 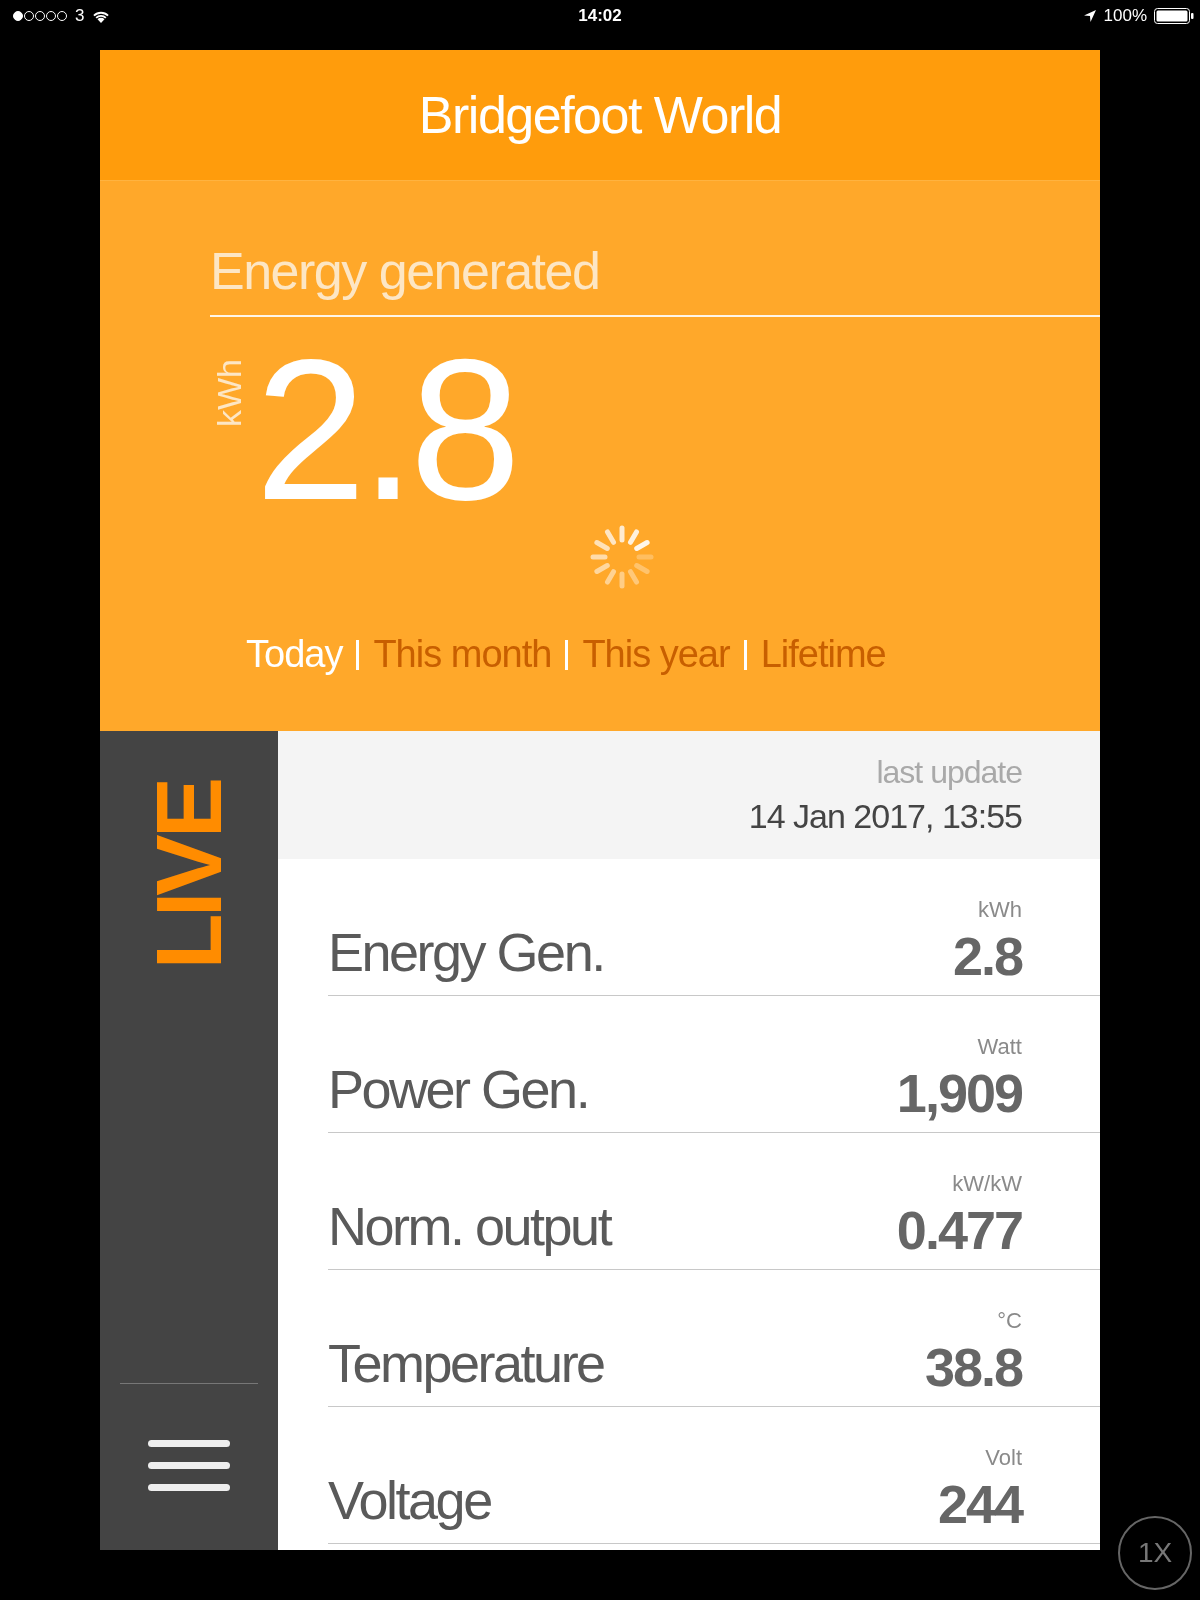 What do you see at coordinates (959, 1093) in the screenshot?
I see `reading-value: 1,909` at bounding box center [959, 1093].